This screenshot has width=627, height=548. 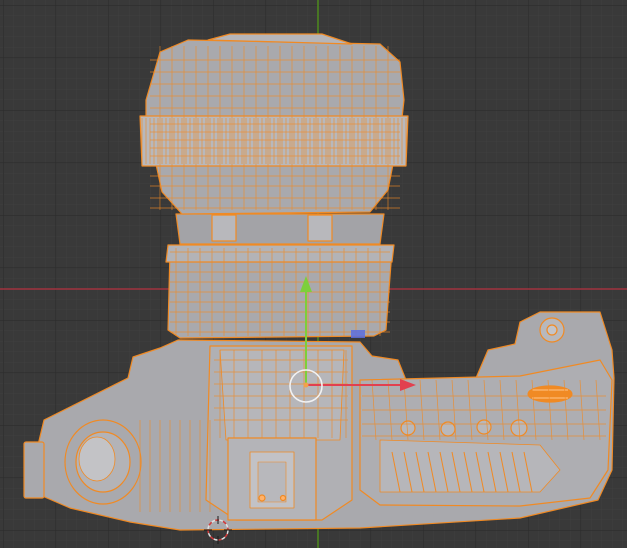 I want to click on object-origin-dot, so click(x=306, y=385).